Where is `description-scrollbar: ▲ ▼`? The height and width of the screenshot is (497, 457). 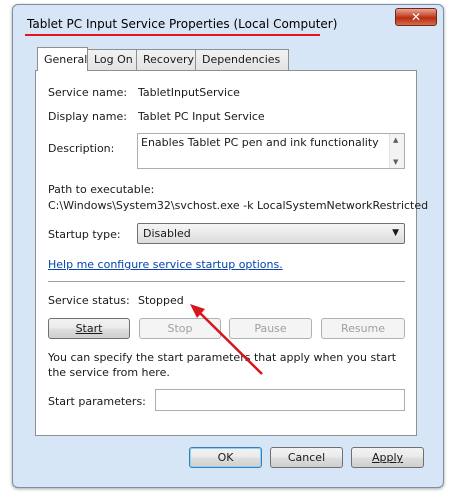 description-scrollbar: ▲ ▼ is located at coordinates (396, 151).